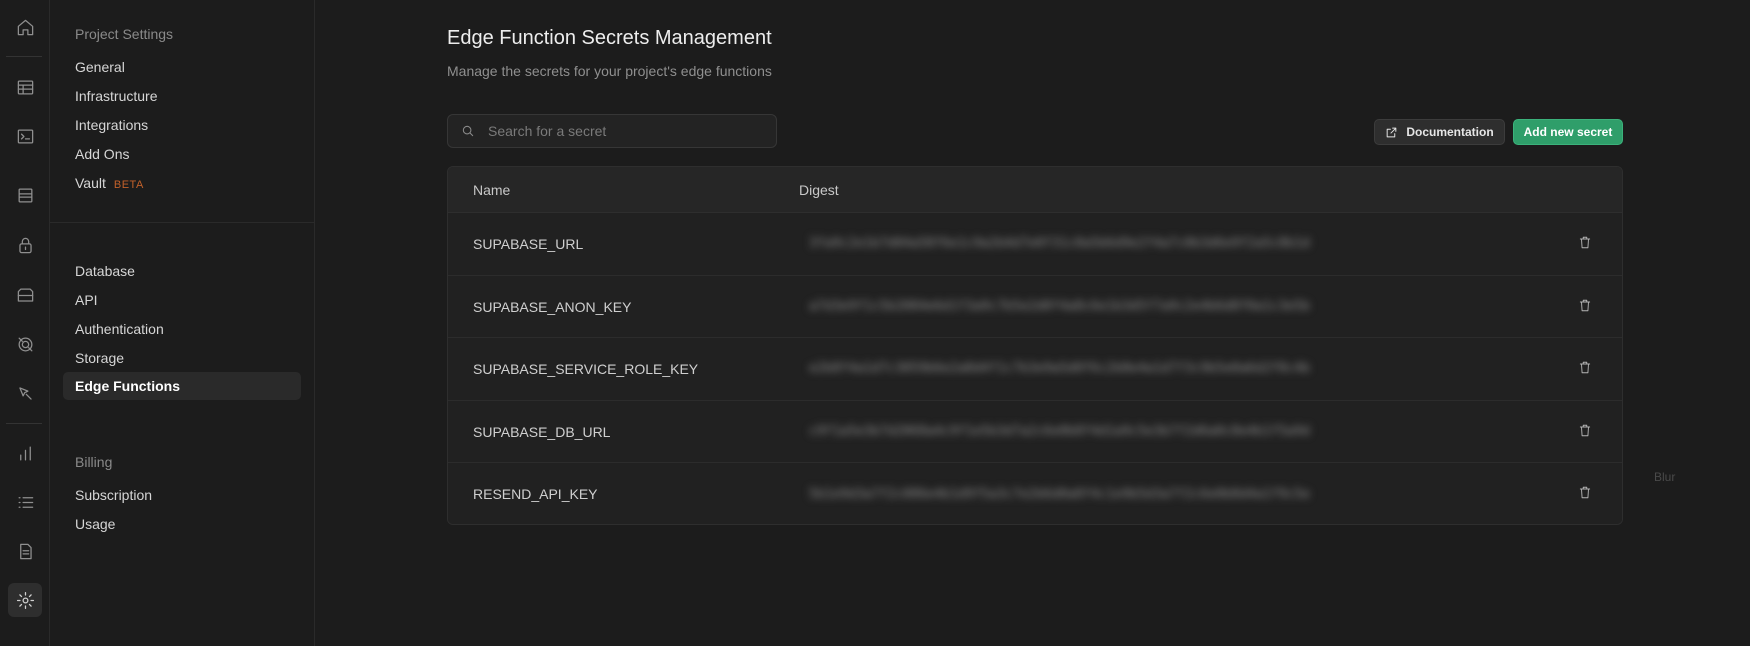  What do you see at coordinates (628, 131) in the screenshot?
I see `search-input` at bounding box center [628, 131].